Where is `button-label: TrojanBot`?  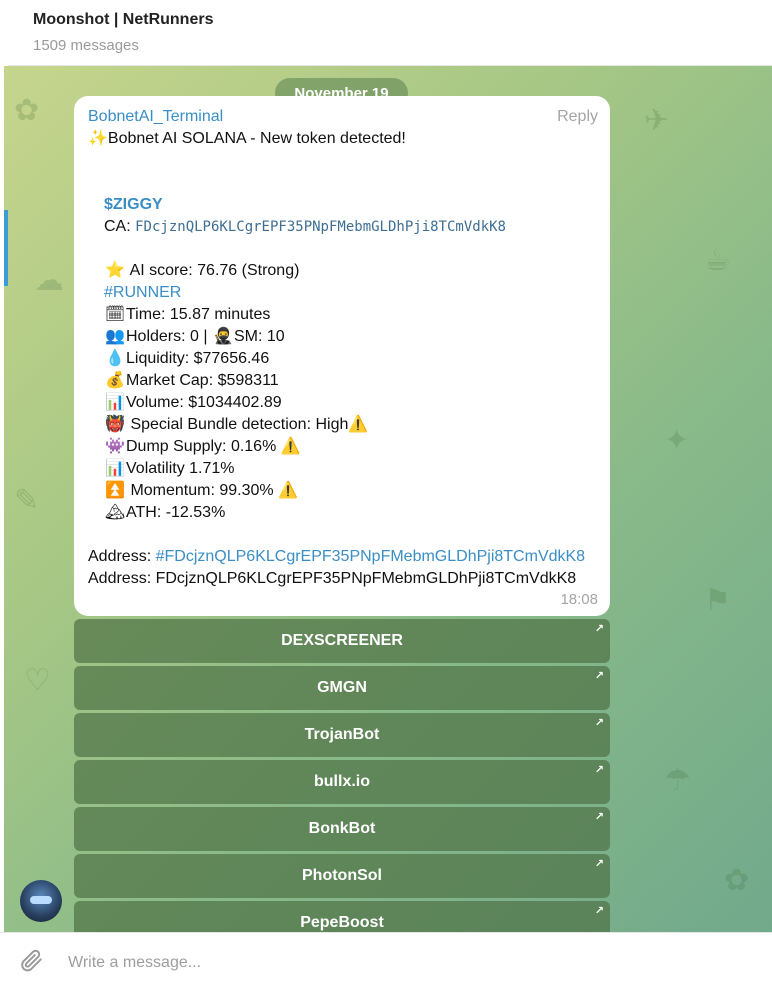 button-label: TrojanBot is located at coordinates (342, 734).